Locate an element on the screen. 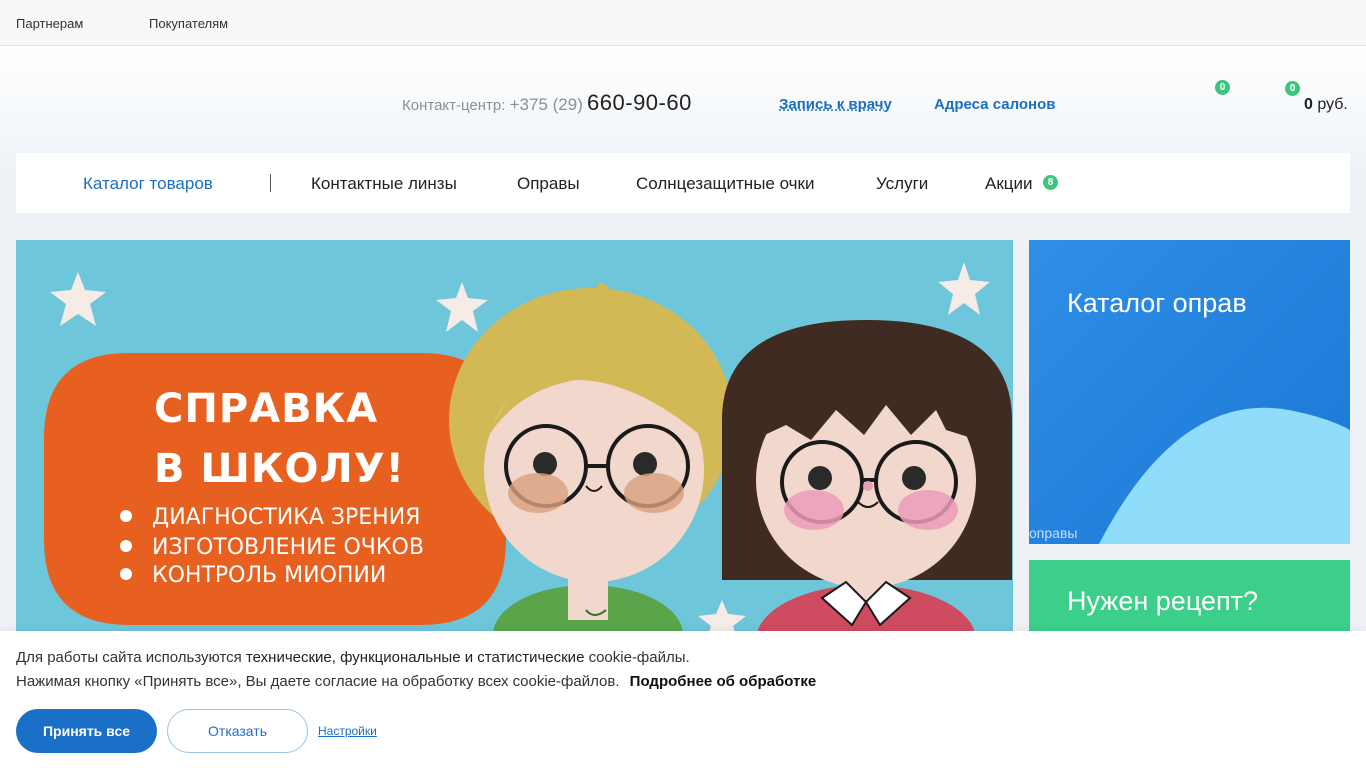  frames-image-placeholder: оправы is located at coordinates (1053, 533).